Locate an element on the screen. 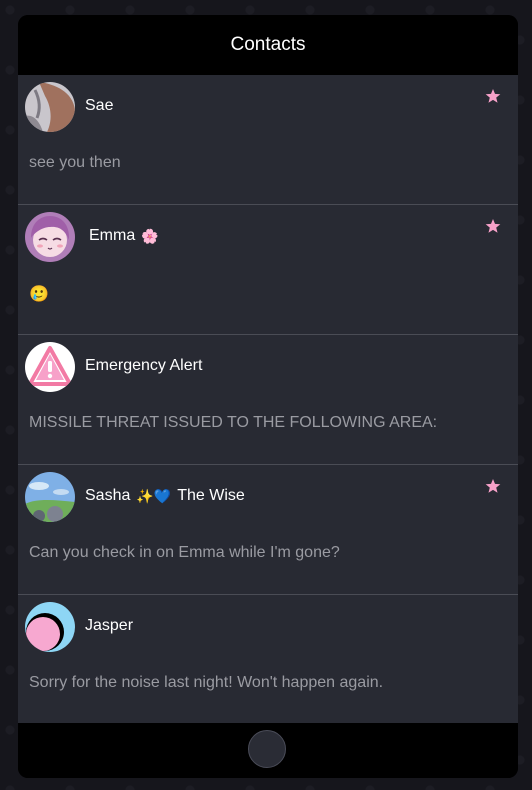  pink-circle-avatar-icon is located at coordinates (50, 627).